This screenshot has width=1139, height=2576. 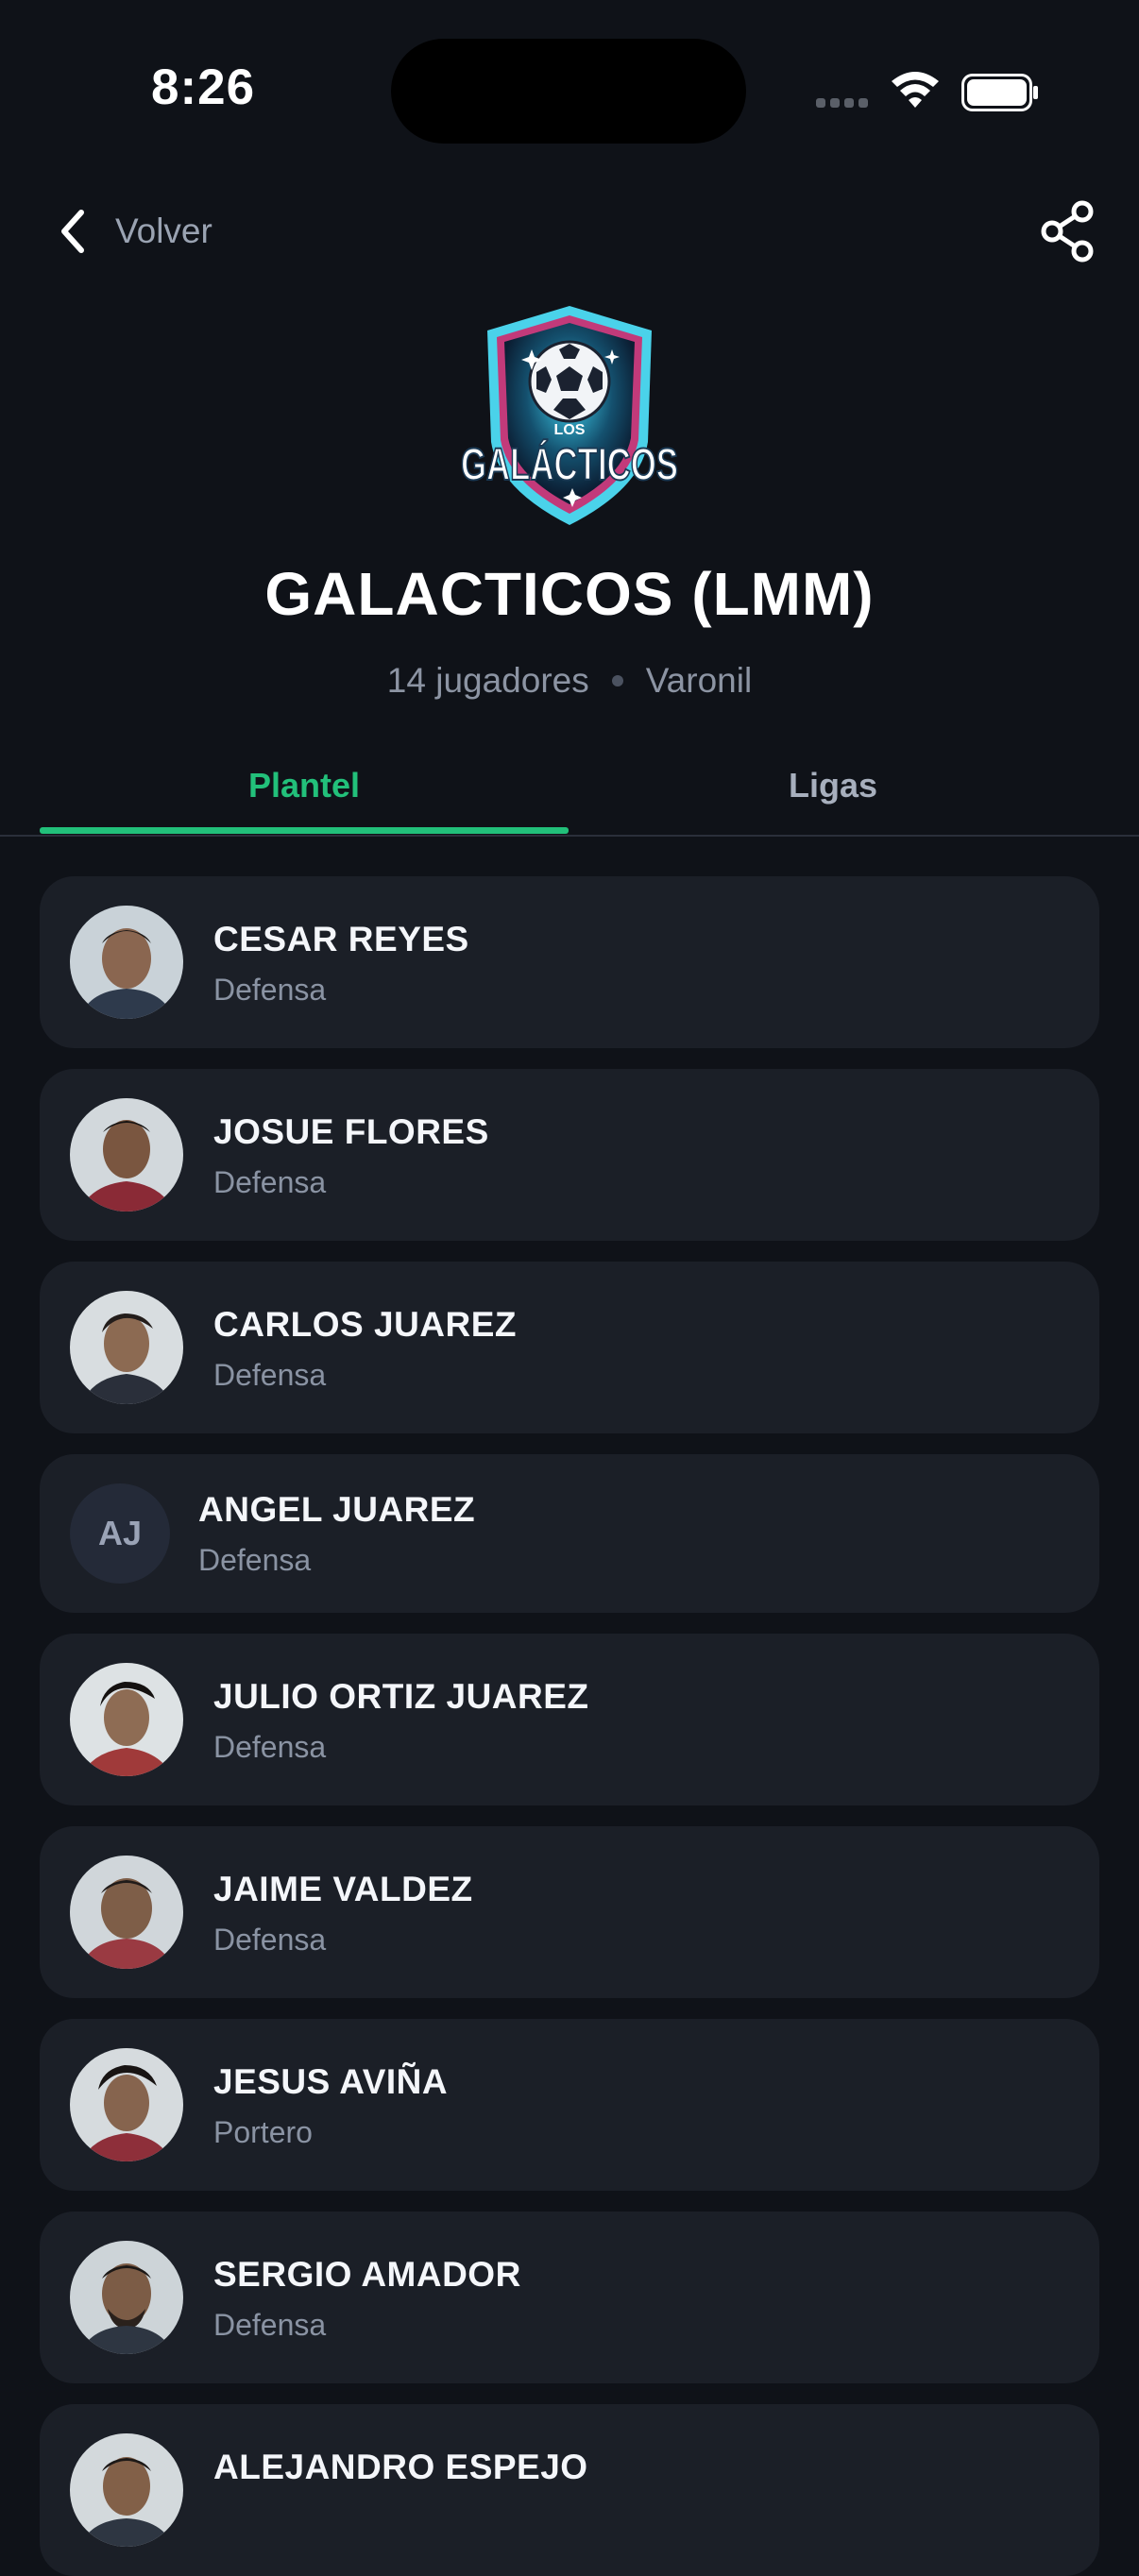 I want to click on wifi-icon, so click(x=915, y=90).